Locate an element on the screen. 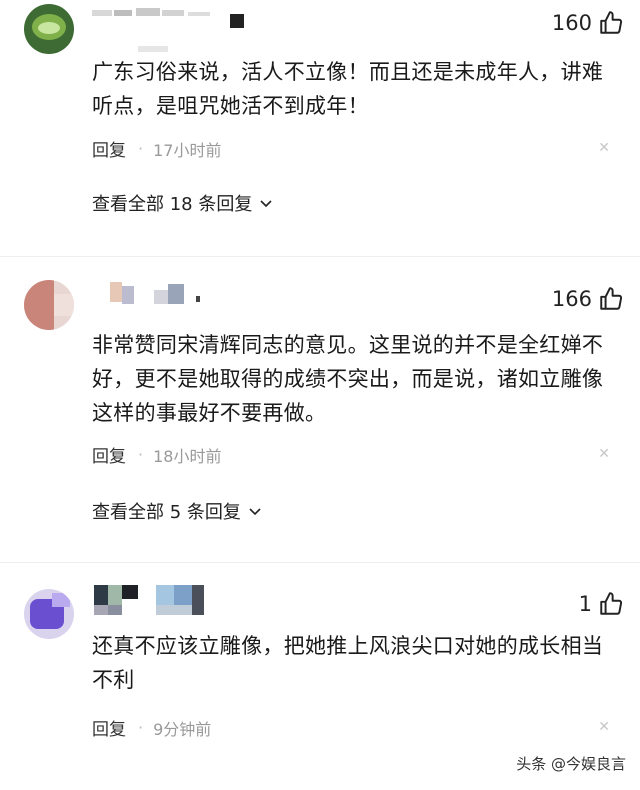  comment-text: 还真不应该立雕像，把她推上风浪尖口对她的成长相当不利 is located at coordinates (348, 663).